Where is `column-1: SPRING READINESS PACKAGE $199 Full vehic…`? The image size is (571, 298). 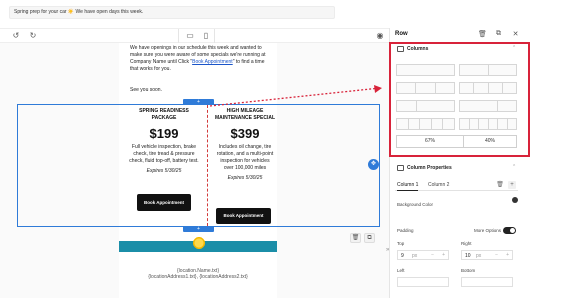
column-1: SPRING READINESS PACKAGE $199 Full vehic… is located at coordinates (164, 141).